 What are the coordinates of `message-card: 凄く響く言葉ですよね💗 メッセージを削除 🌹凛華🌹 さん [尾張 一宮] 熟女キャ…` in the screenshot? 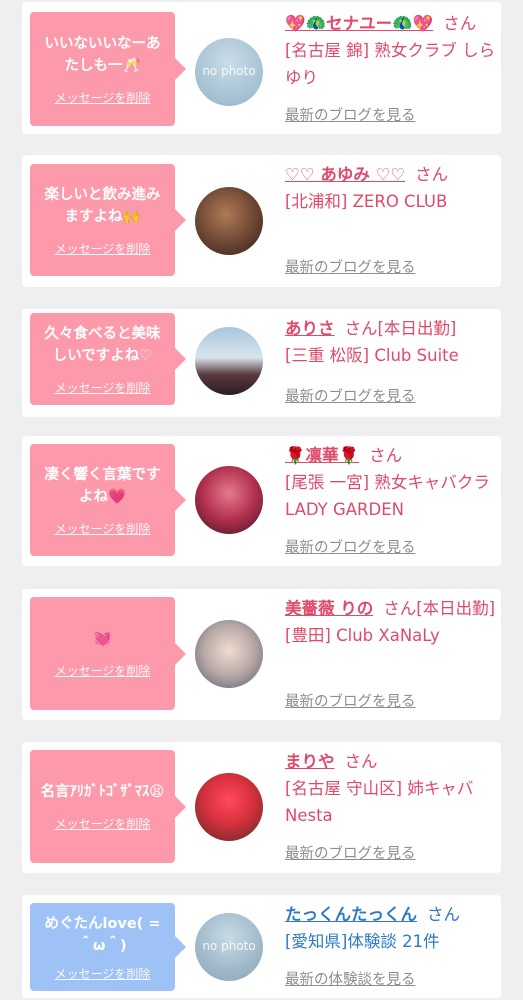 It's located at (261, 501).